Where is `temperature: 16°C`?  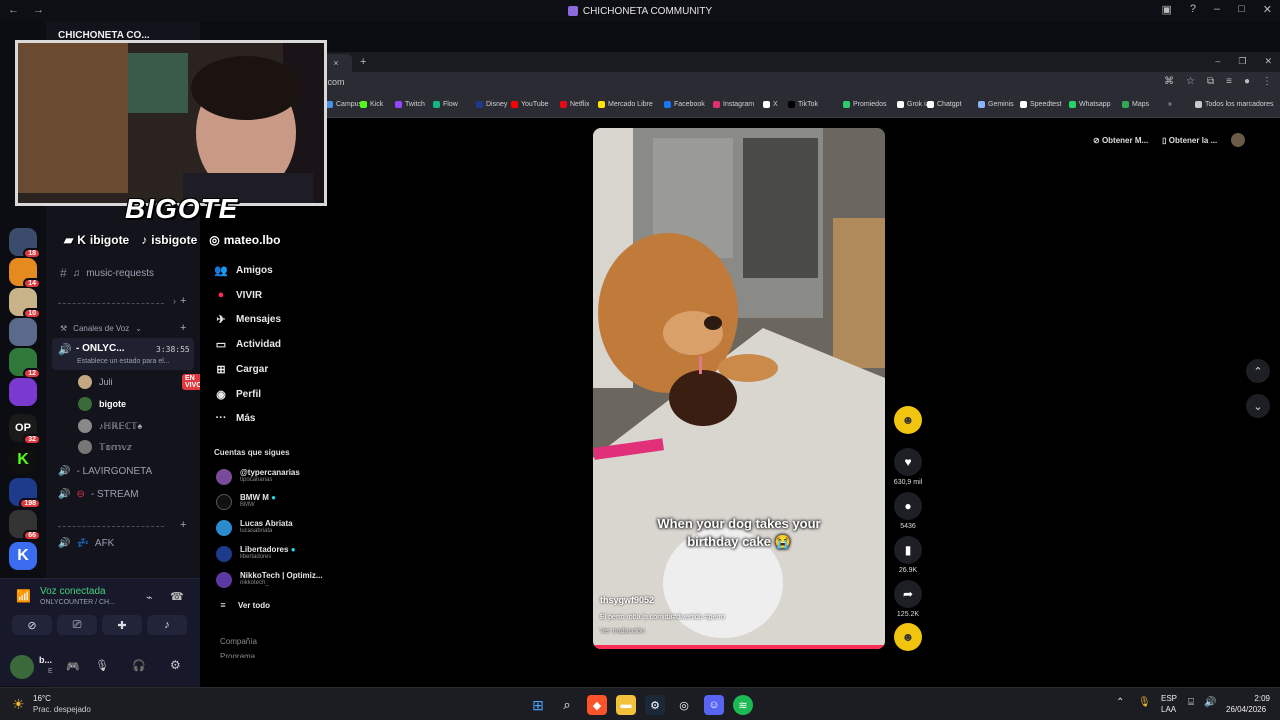
temperature: 16°C is located at coordinates (42, 698).